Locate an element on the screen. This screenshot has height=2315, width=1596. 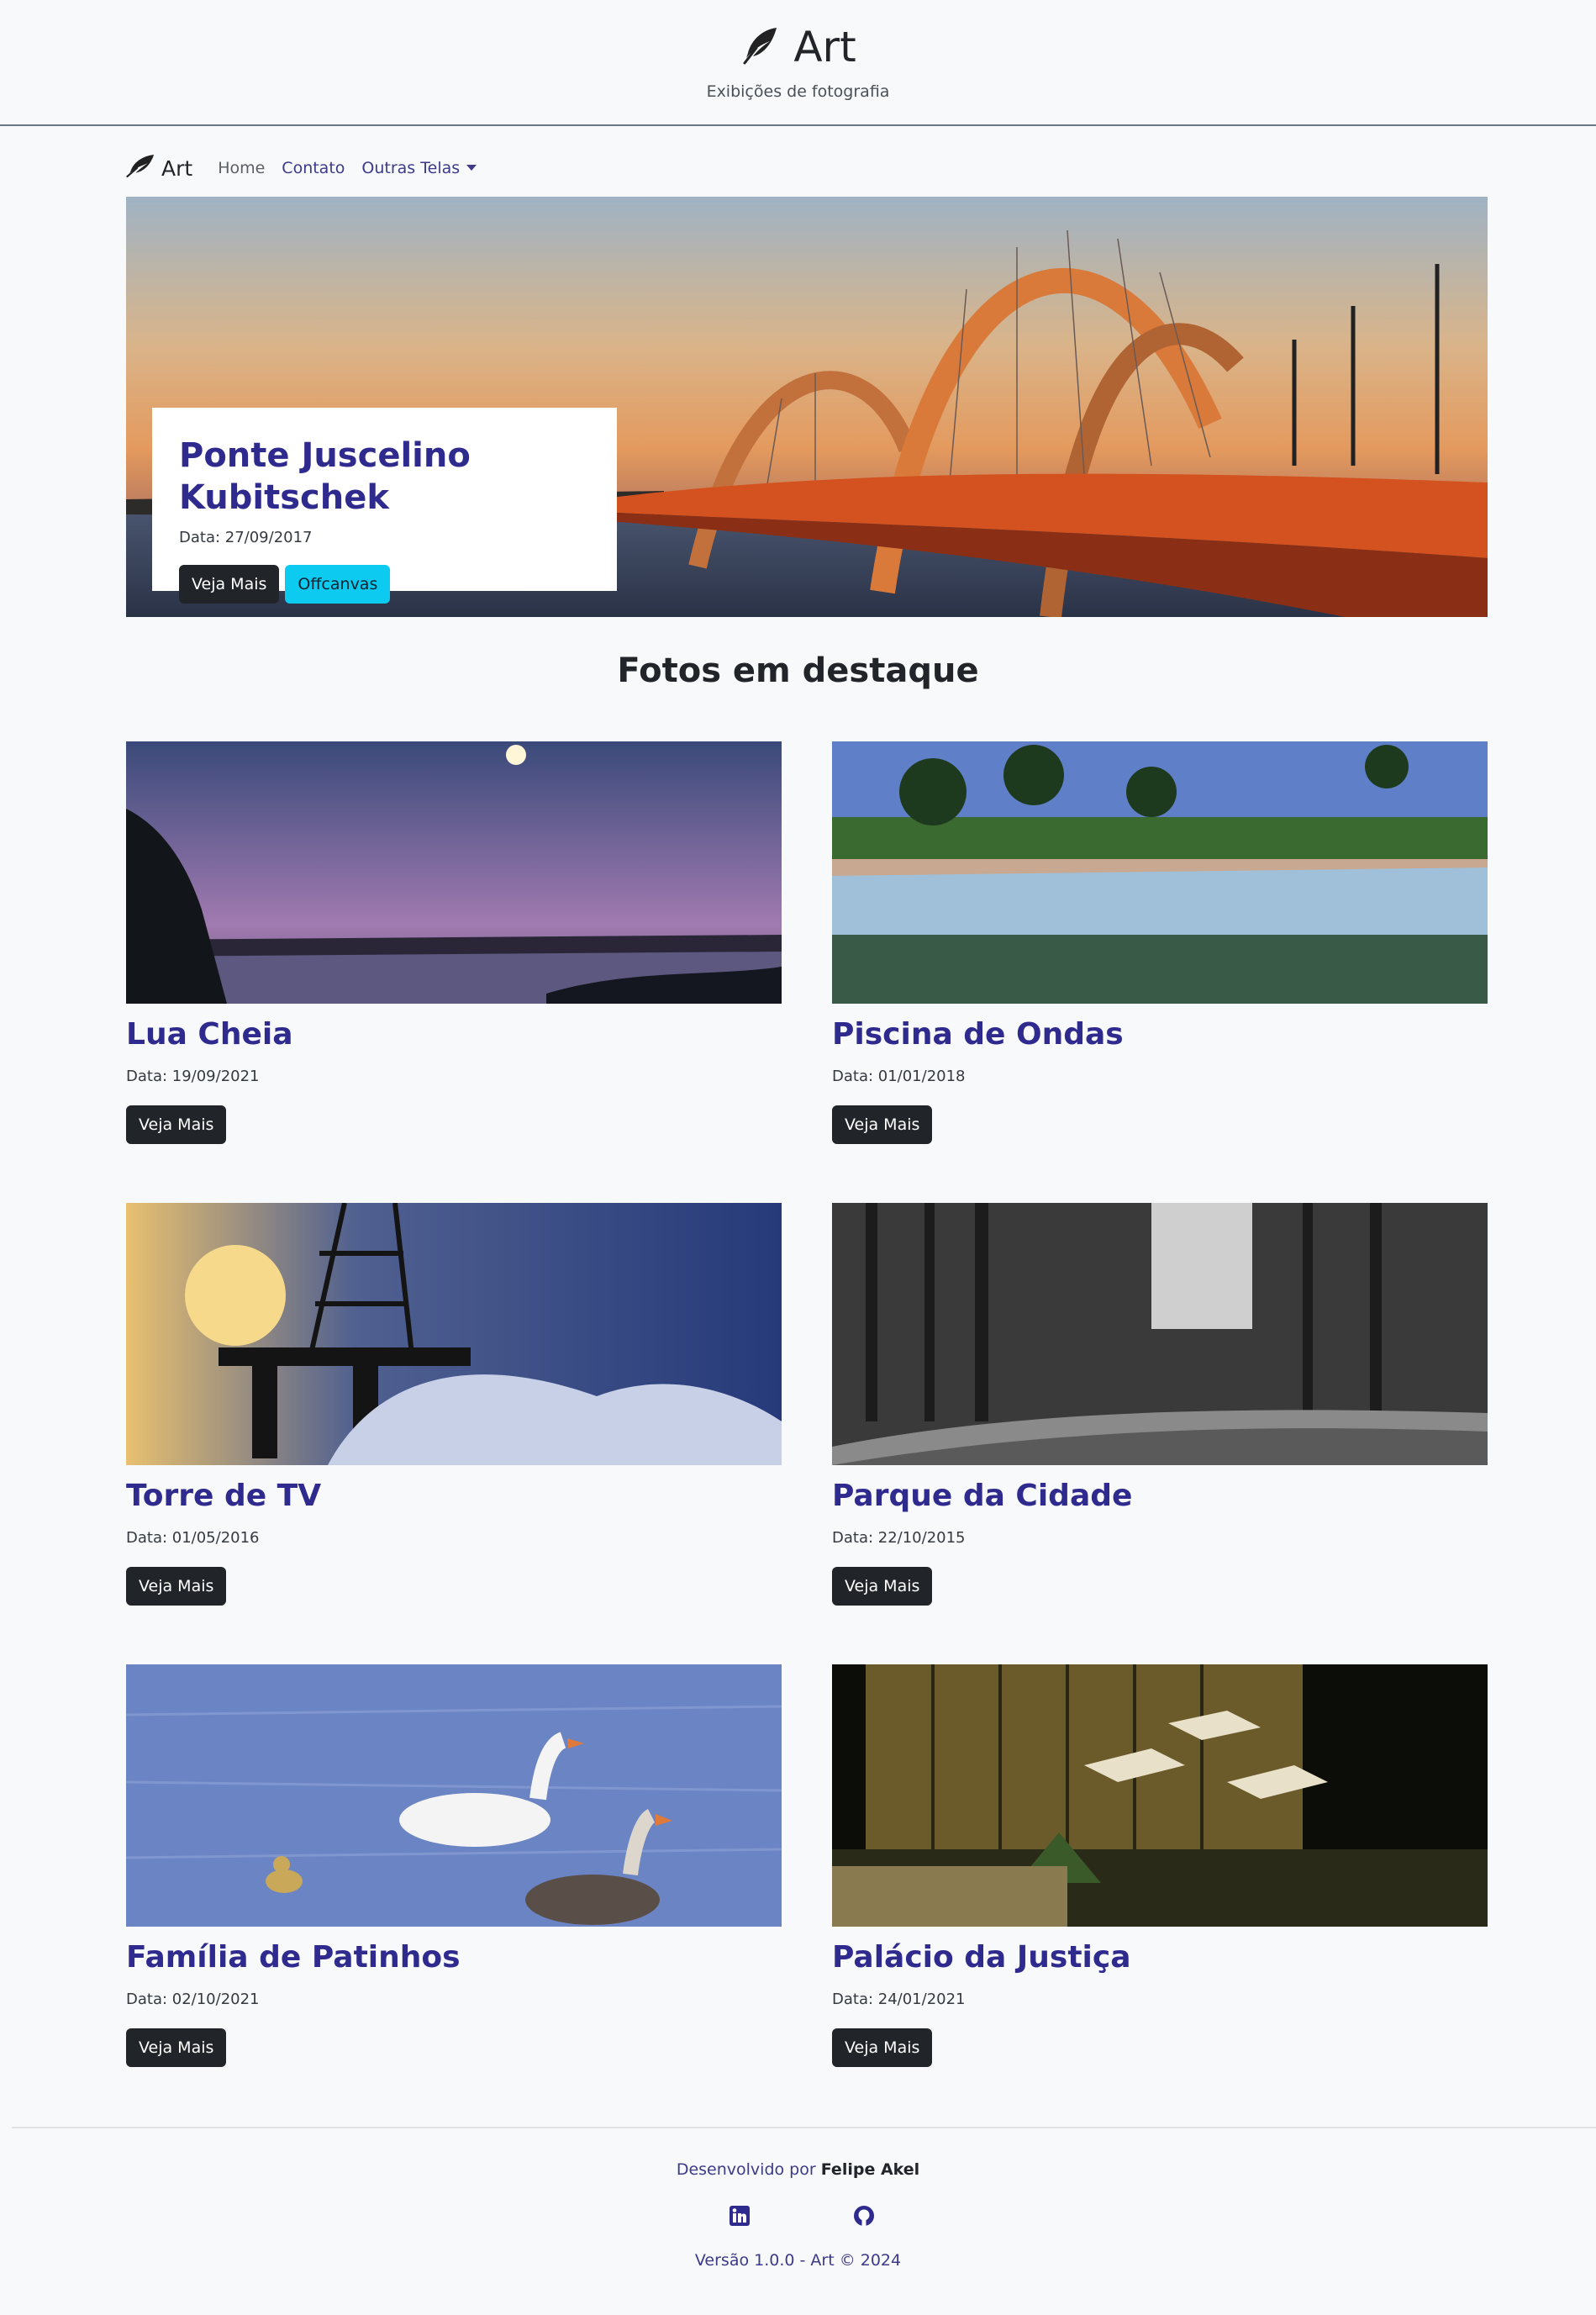
nav-dropdown-outras-telas: Outras Telas is located at coordinates (419, 168).